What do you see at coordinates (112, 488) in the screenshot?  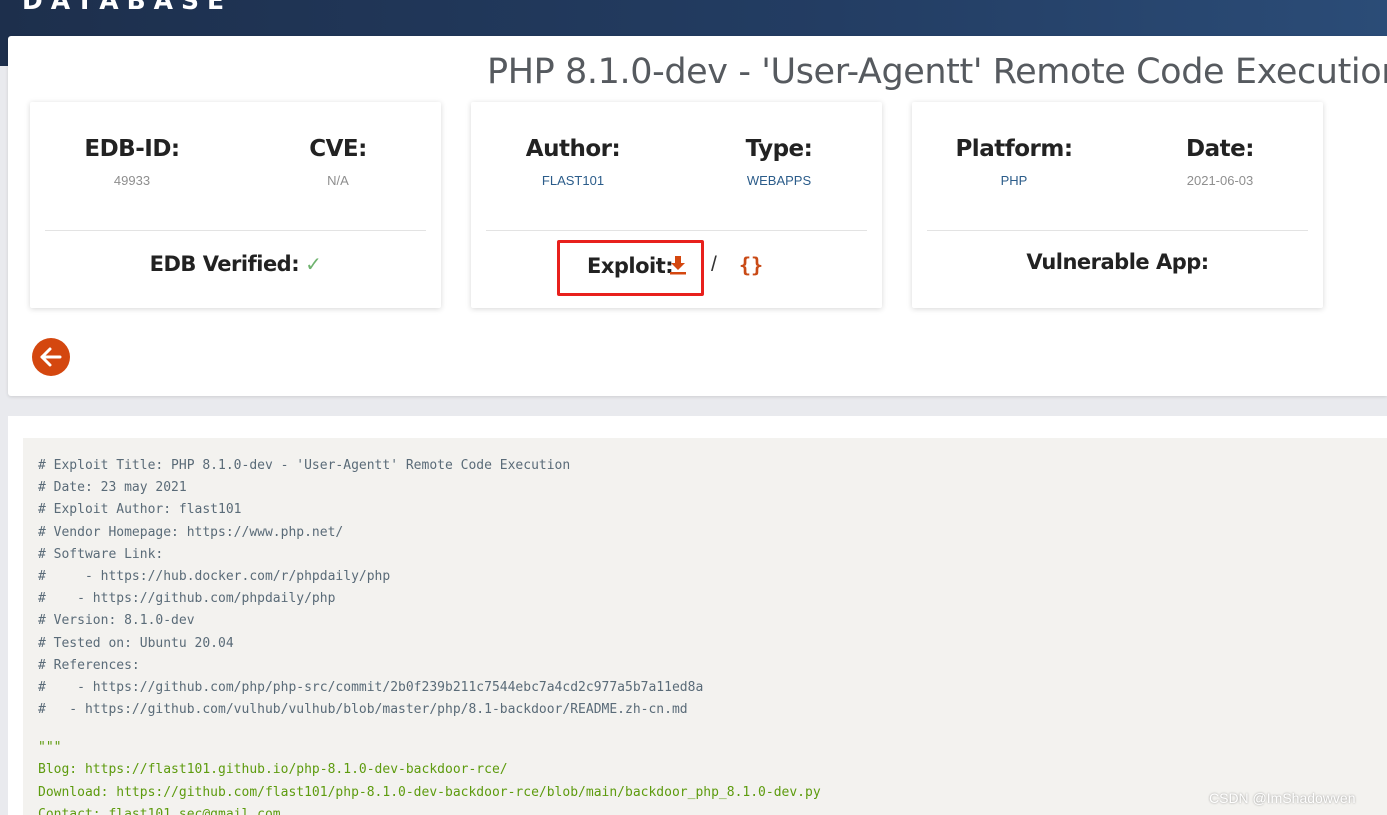 I see `code-line: # Date: 23 may 2021` at bounding box center [112, 488].